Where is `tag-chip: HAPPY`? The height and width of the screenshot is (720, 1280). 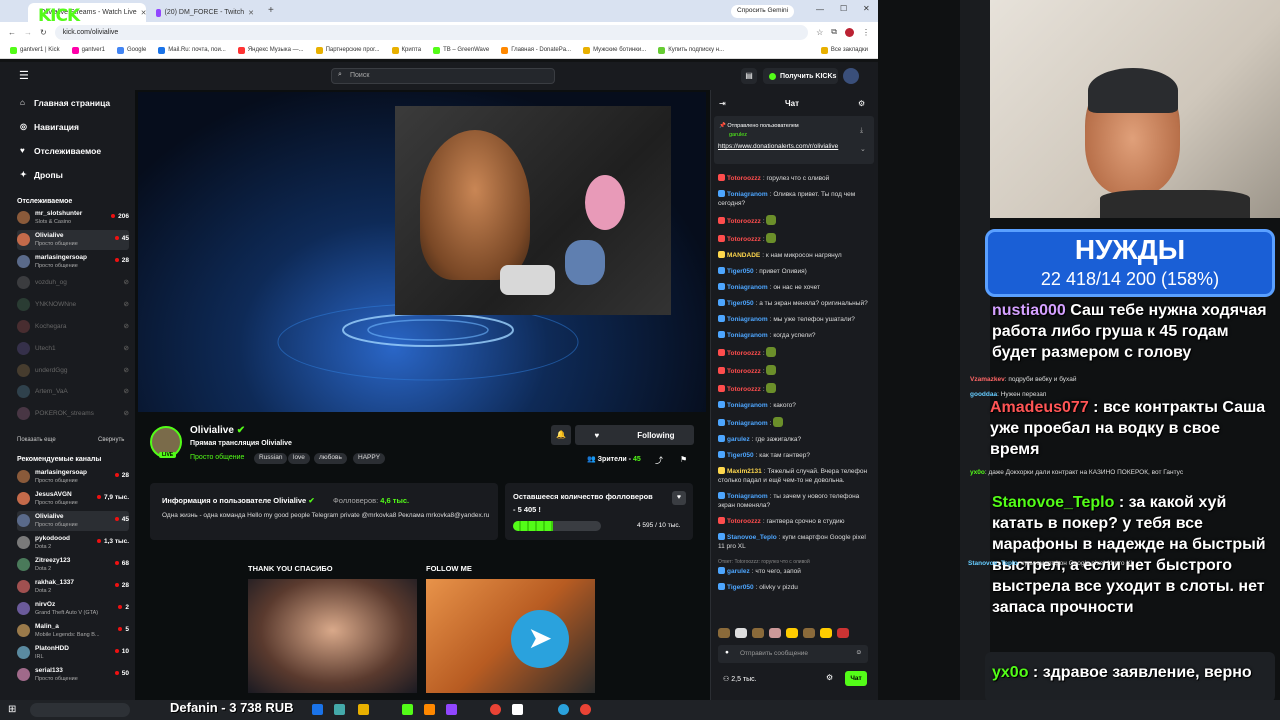 tag-chip: HAPPY is located at coordinates (369, 458).